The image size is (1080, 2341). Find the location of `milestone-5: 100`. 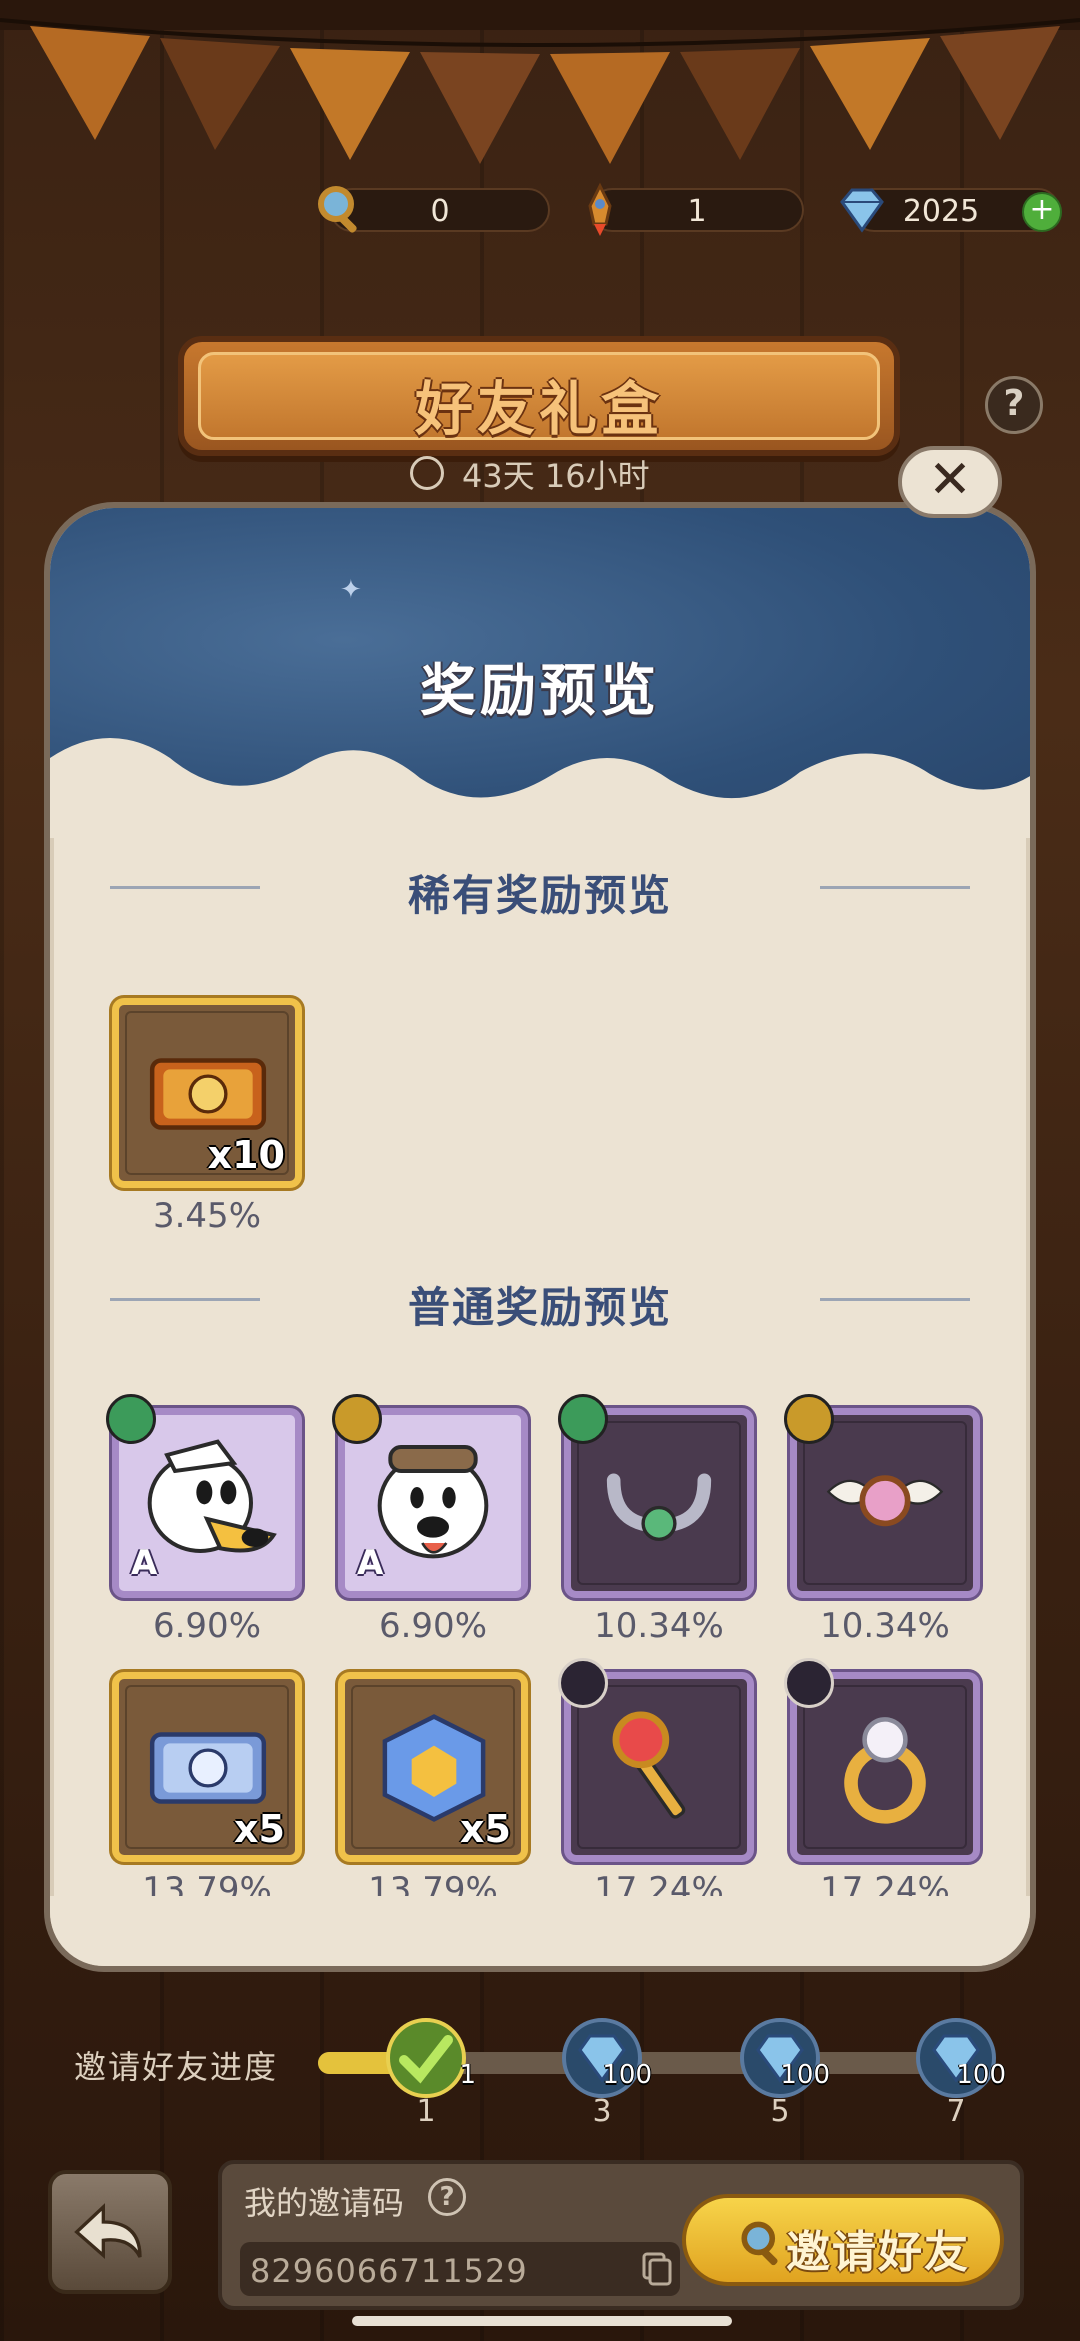

milestone-5: 100 is located at coordinates (785, 2058).